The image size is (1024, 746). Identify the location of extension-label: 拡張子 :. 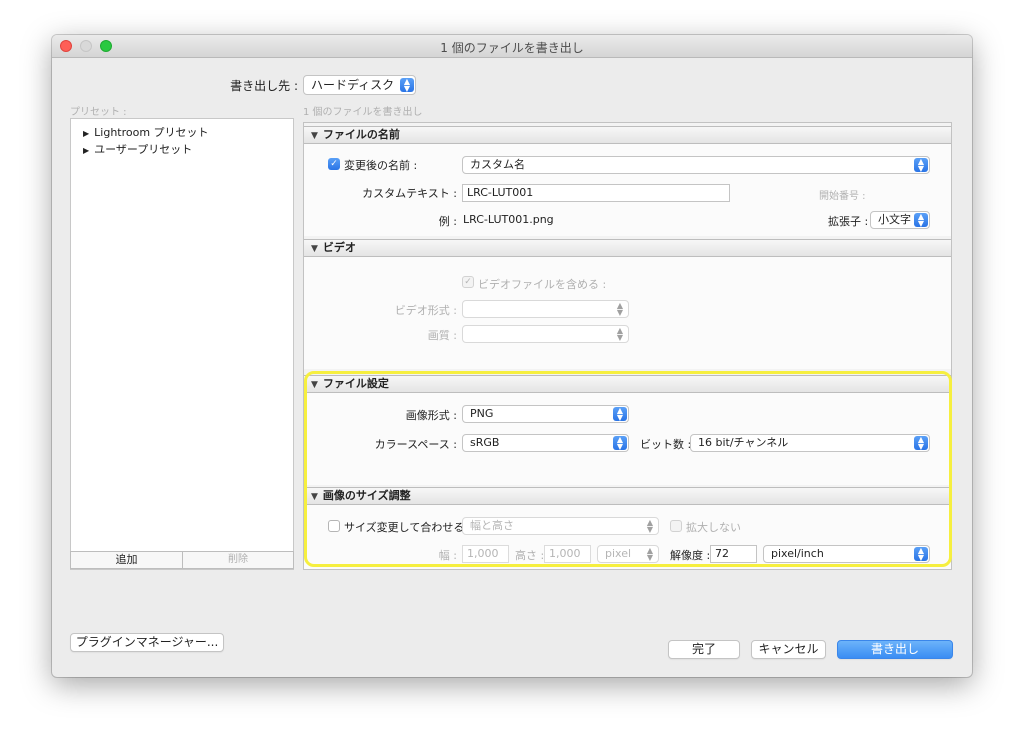
(848, 221).